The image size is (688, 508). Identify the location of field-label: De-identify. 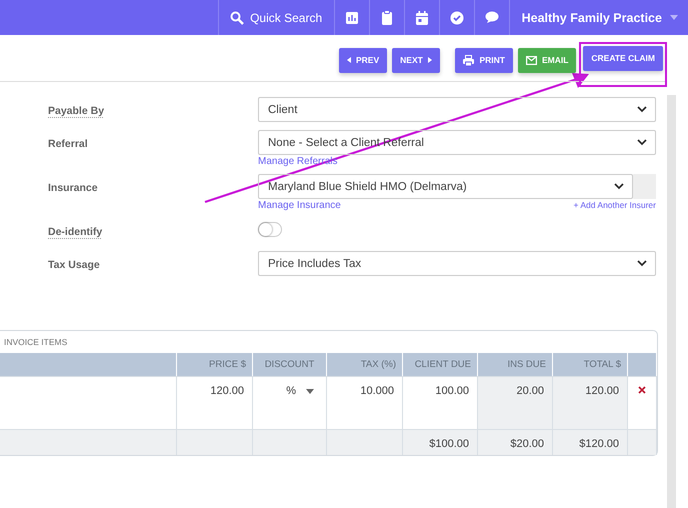
(76, 231).